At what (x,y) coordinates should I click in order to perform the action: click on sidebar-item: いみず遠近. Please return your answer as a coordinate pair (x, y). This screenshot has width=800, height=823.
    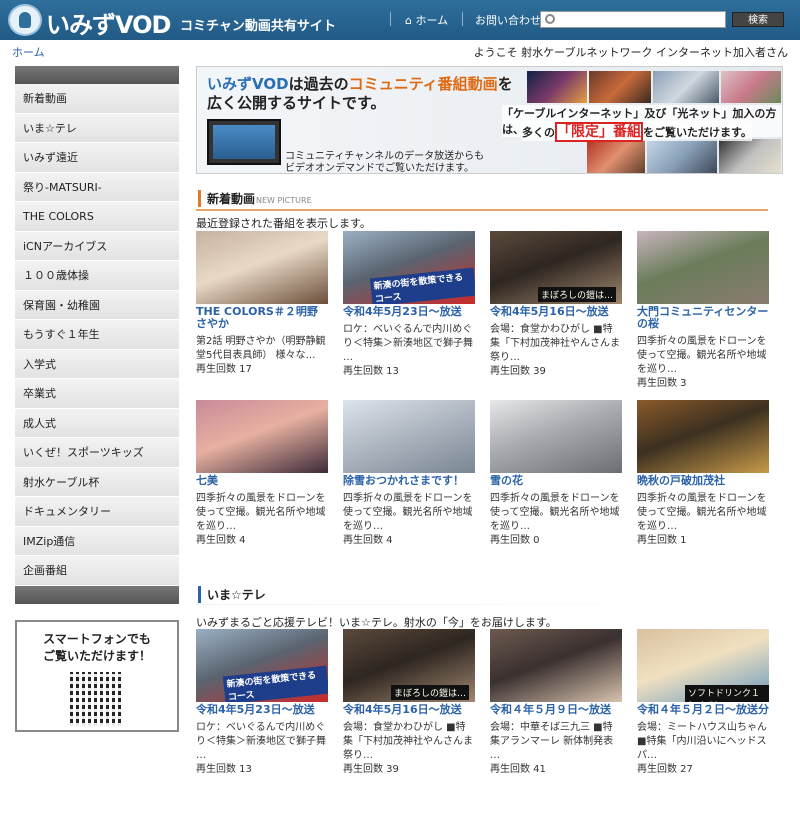
    Looking at the image, I should click on (97, 158).